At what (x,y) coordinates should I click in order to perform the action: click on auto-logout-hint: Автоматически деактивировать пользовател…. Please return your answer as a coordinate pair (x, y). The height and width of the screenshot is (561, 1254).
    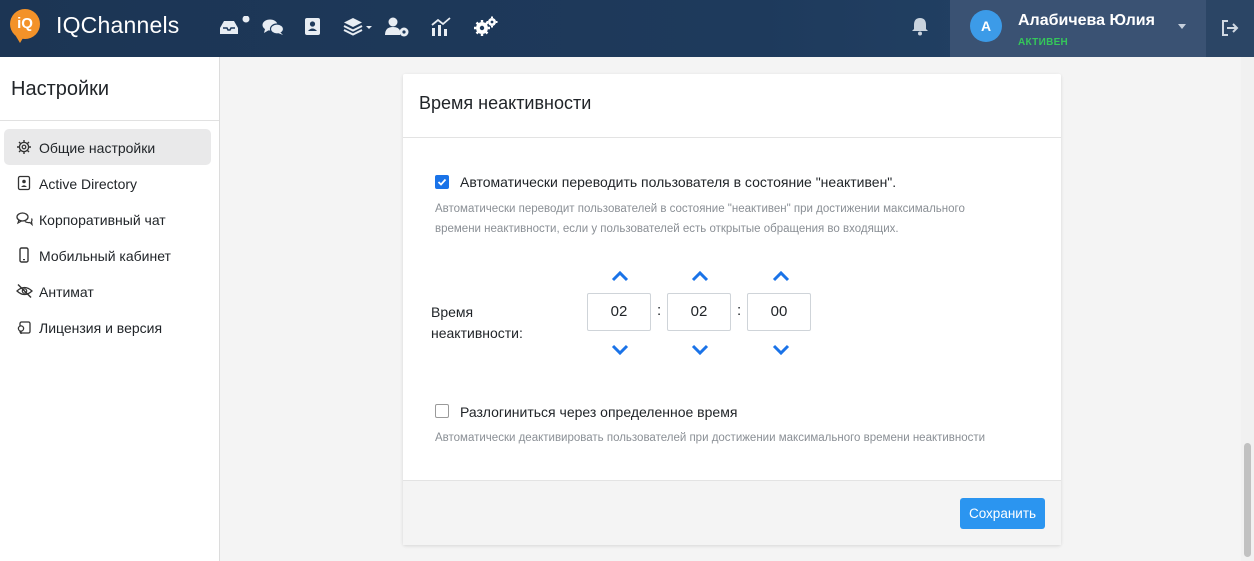
    Looking at the image, I should click on (710, 438).